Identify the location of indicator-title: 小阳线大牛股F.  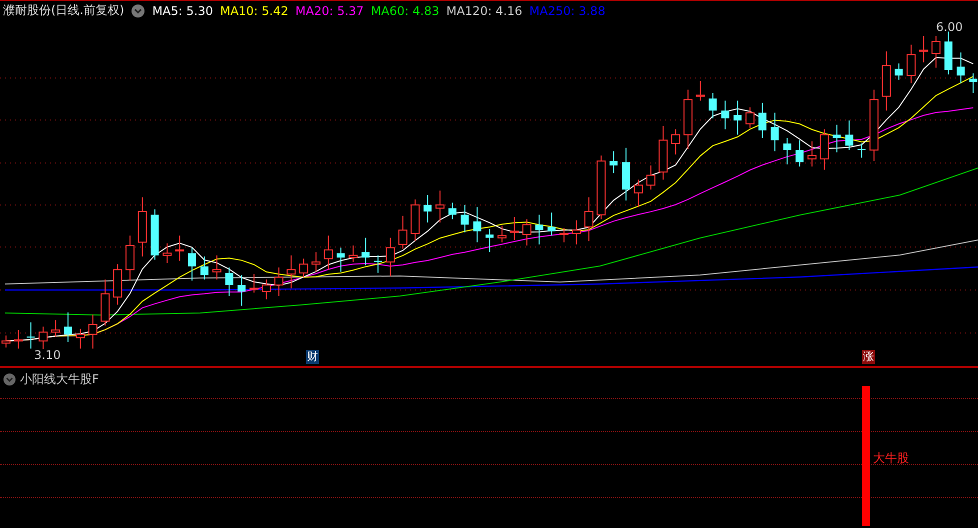
(59, 379).